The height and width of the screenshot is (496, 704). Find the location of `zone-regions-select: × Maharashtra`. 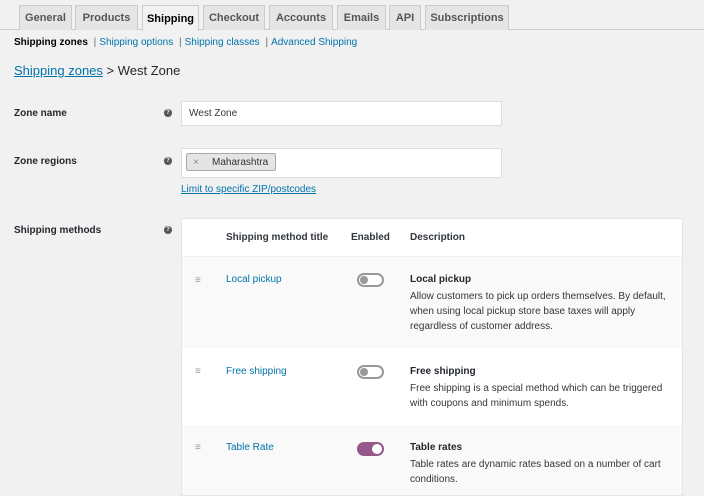

zone-regions-select: × Maharashtra is located at coordinates (341, 163).